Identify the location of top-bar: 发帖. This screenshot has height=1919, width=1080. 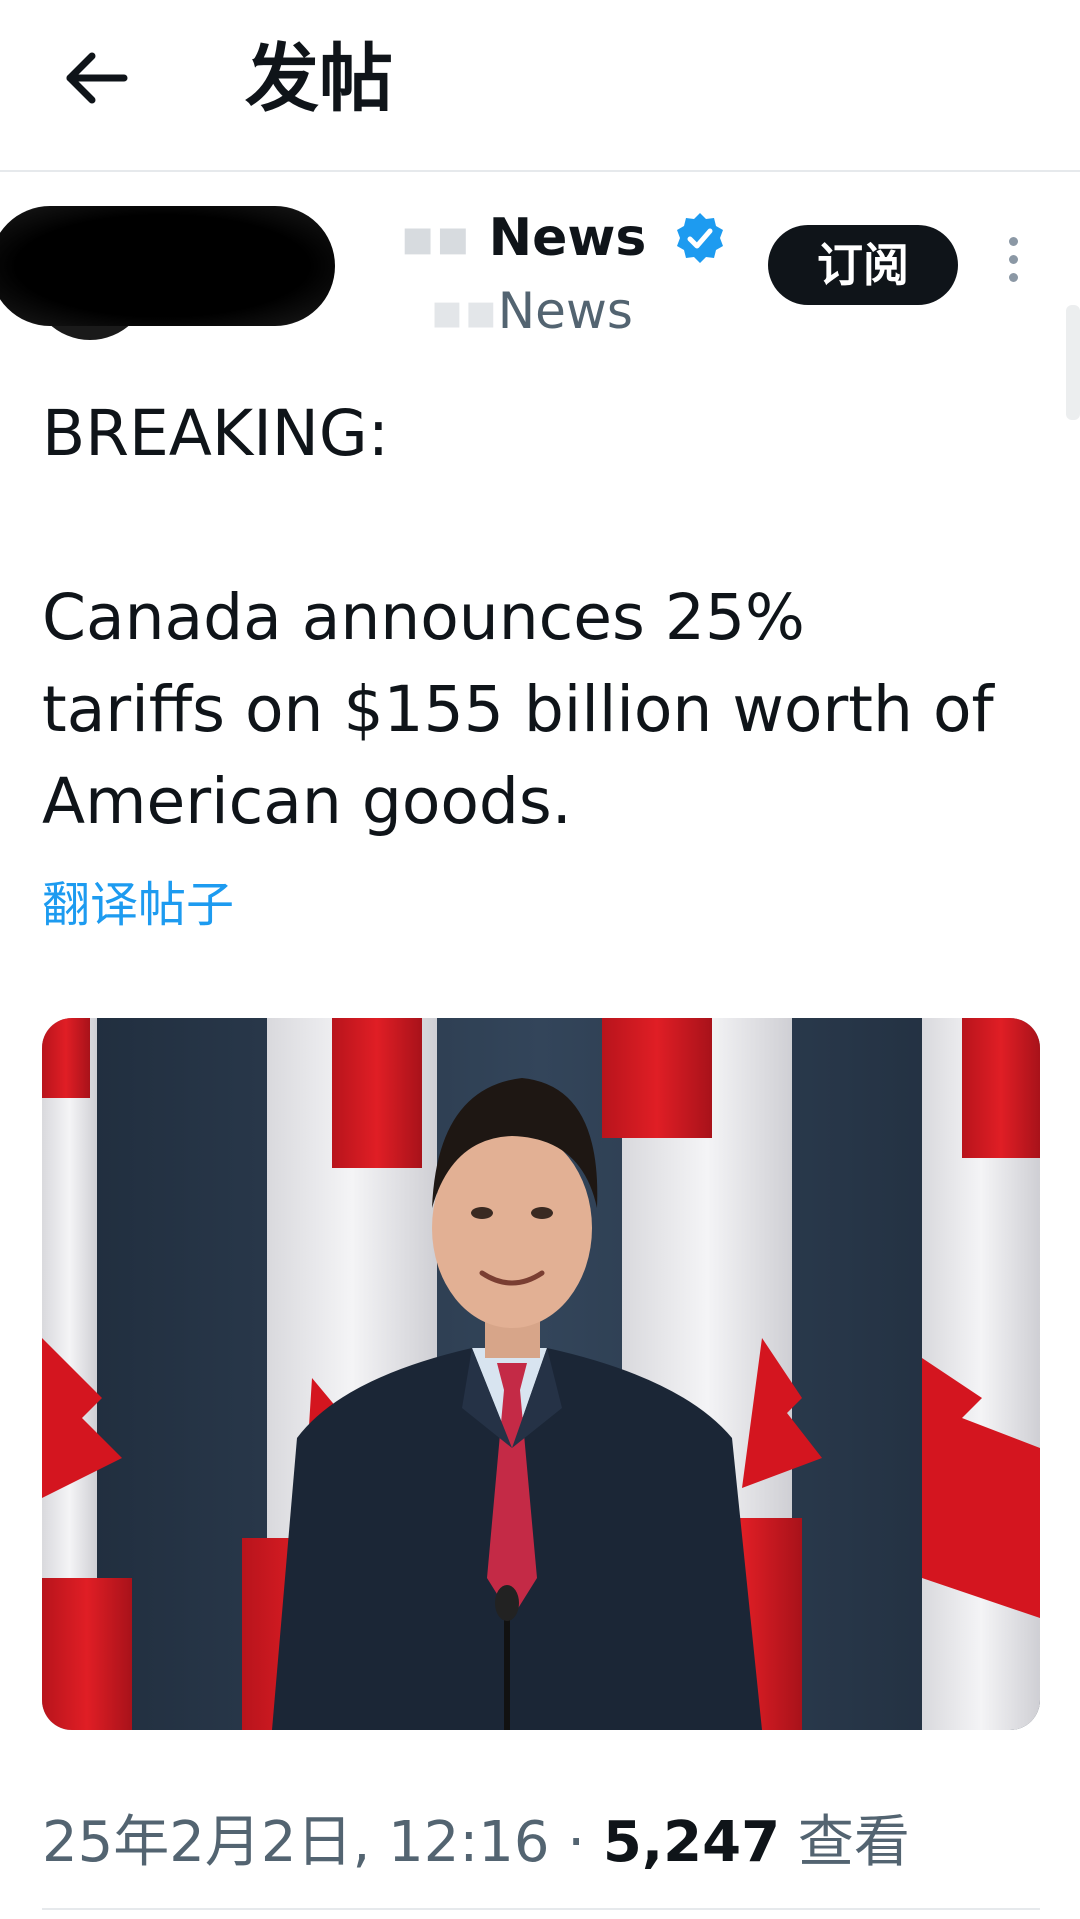
(540, 86).